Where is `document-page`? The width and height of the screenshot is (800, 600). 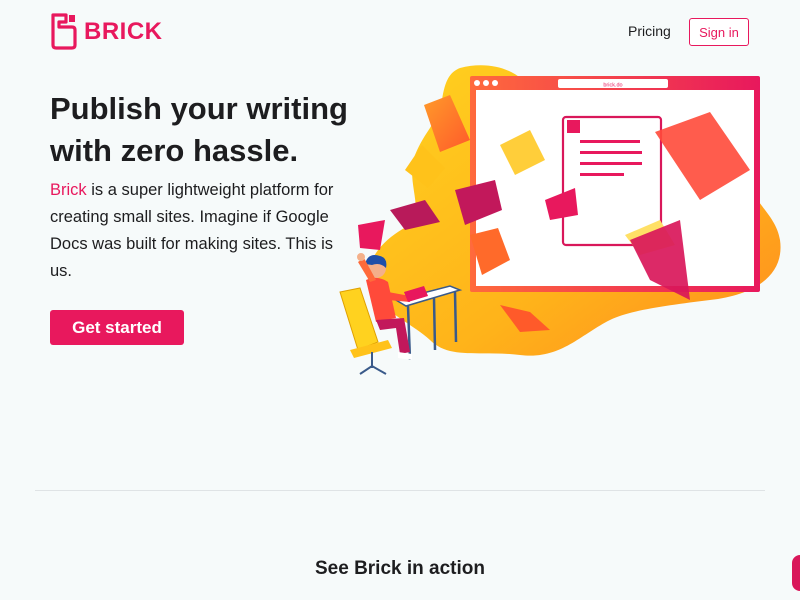 document-page is located at coordinates (612, 181).